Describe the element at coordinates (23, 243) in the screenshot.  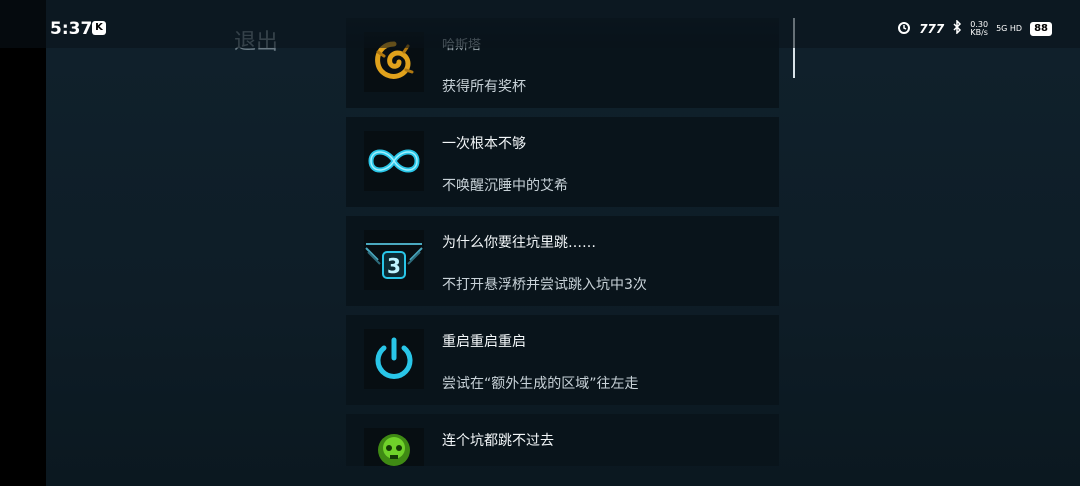
I see `left-edge` at that location.